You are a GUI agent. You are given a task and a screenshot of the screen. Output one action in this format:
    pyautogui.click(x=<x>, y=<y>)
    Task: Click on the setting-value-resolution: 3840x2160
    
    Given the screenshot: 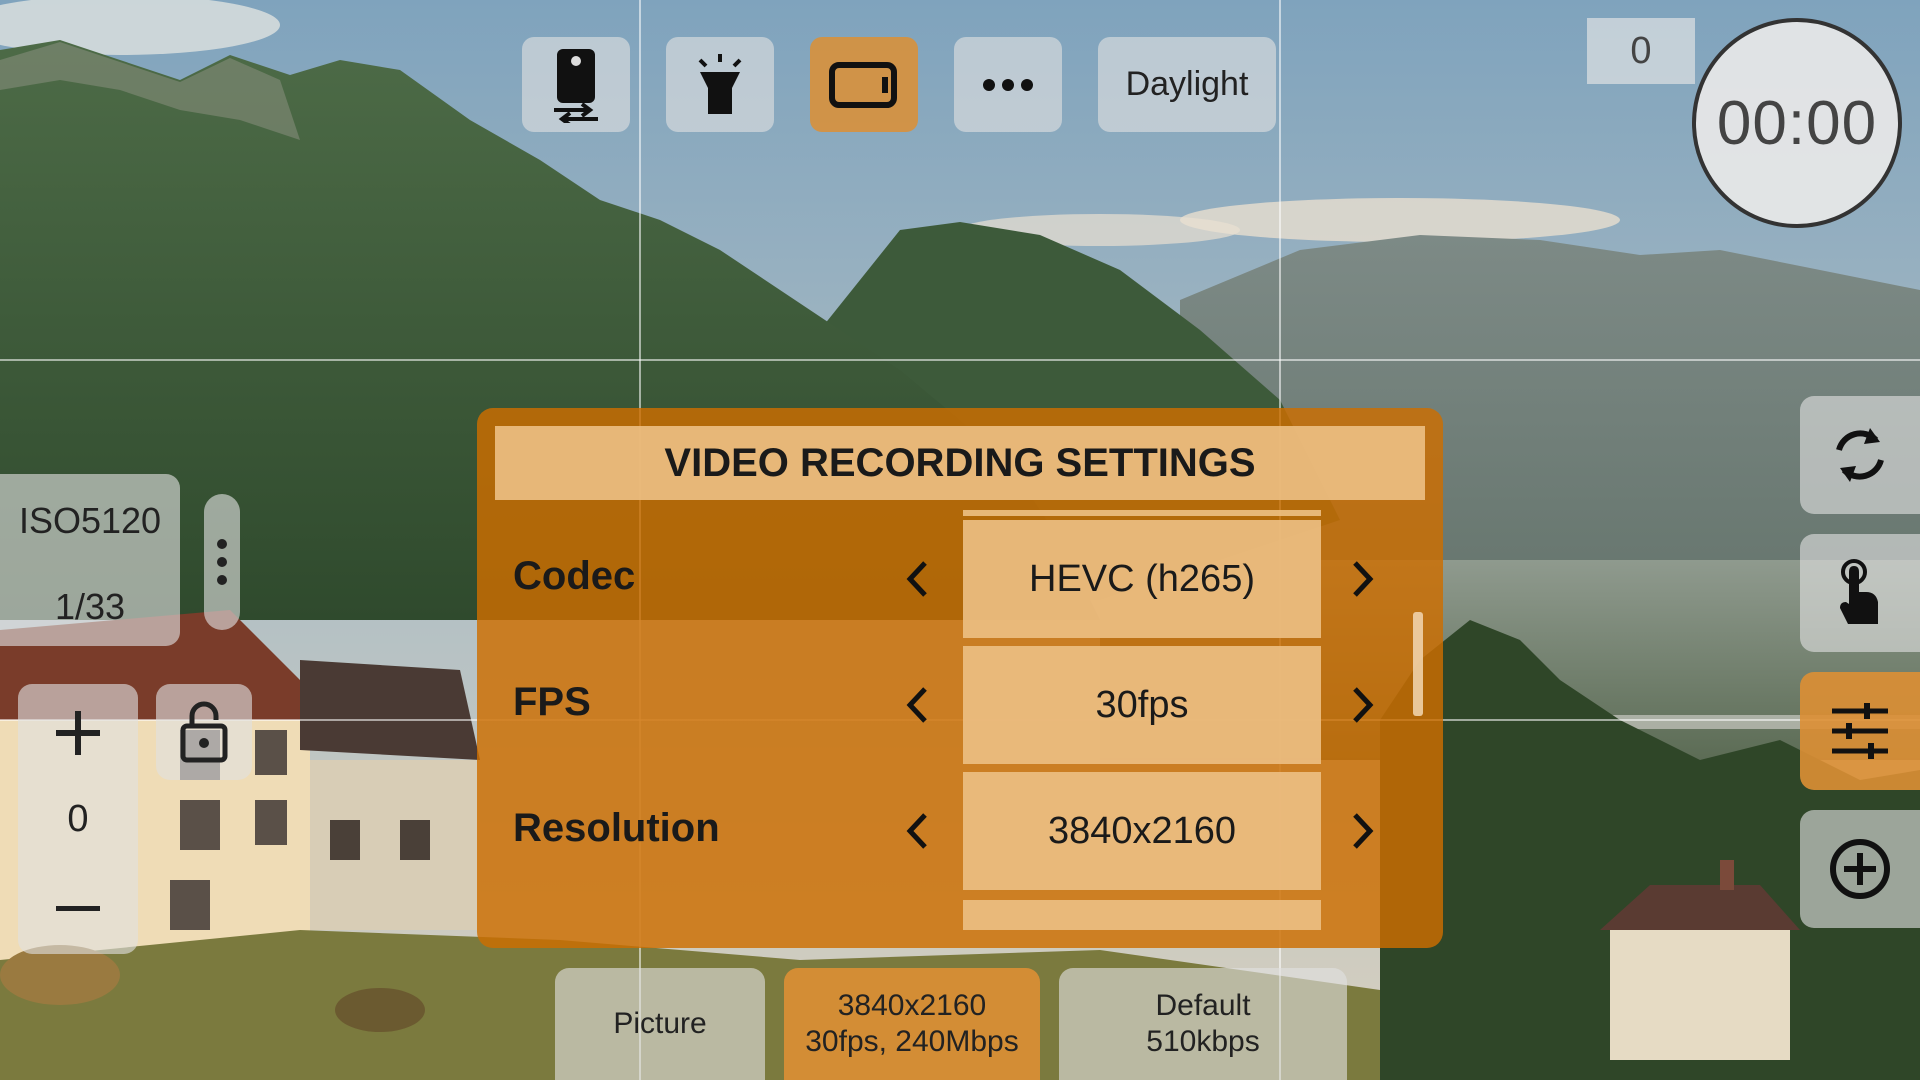 What is the action you would take?
    pyautogui.click(x=1142, y=831)
    